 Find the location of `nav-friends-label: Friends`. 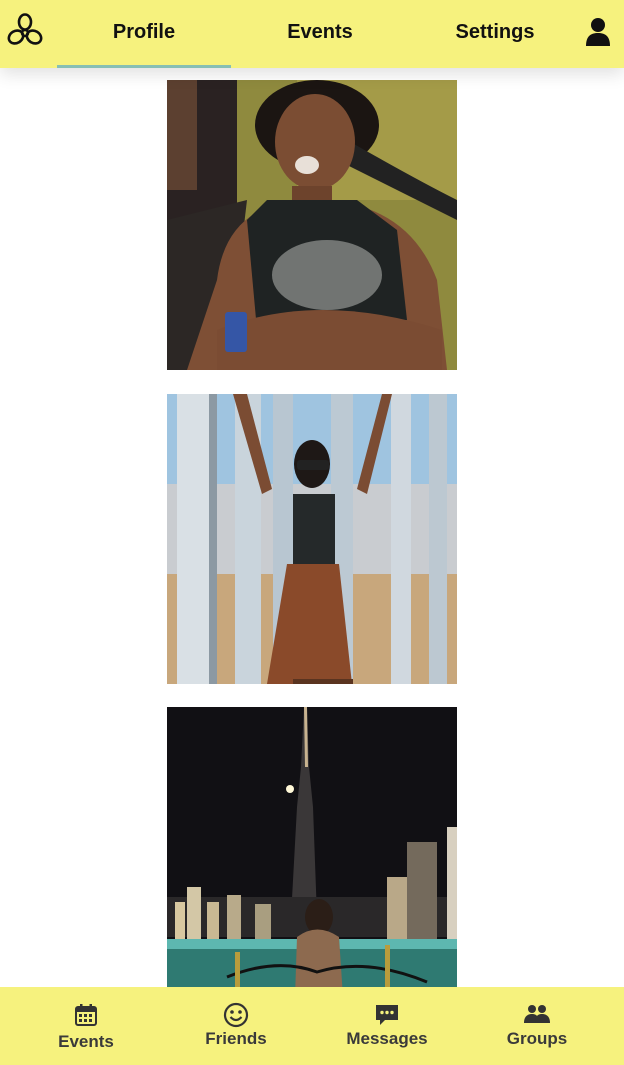

nav-friends-label: Friends is located at coordinates (236, 1038).